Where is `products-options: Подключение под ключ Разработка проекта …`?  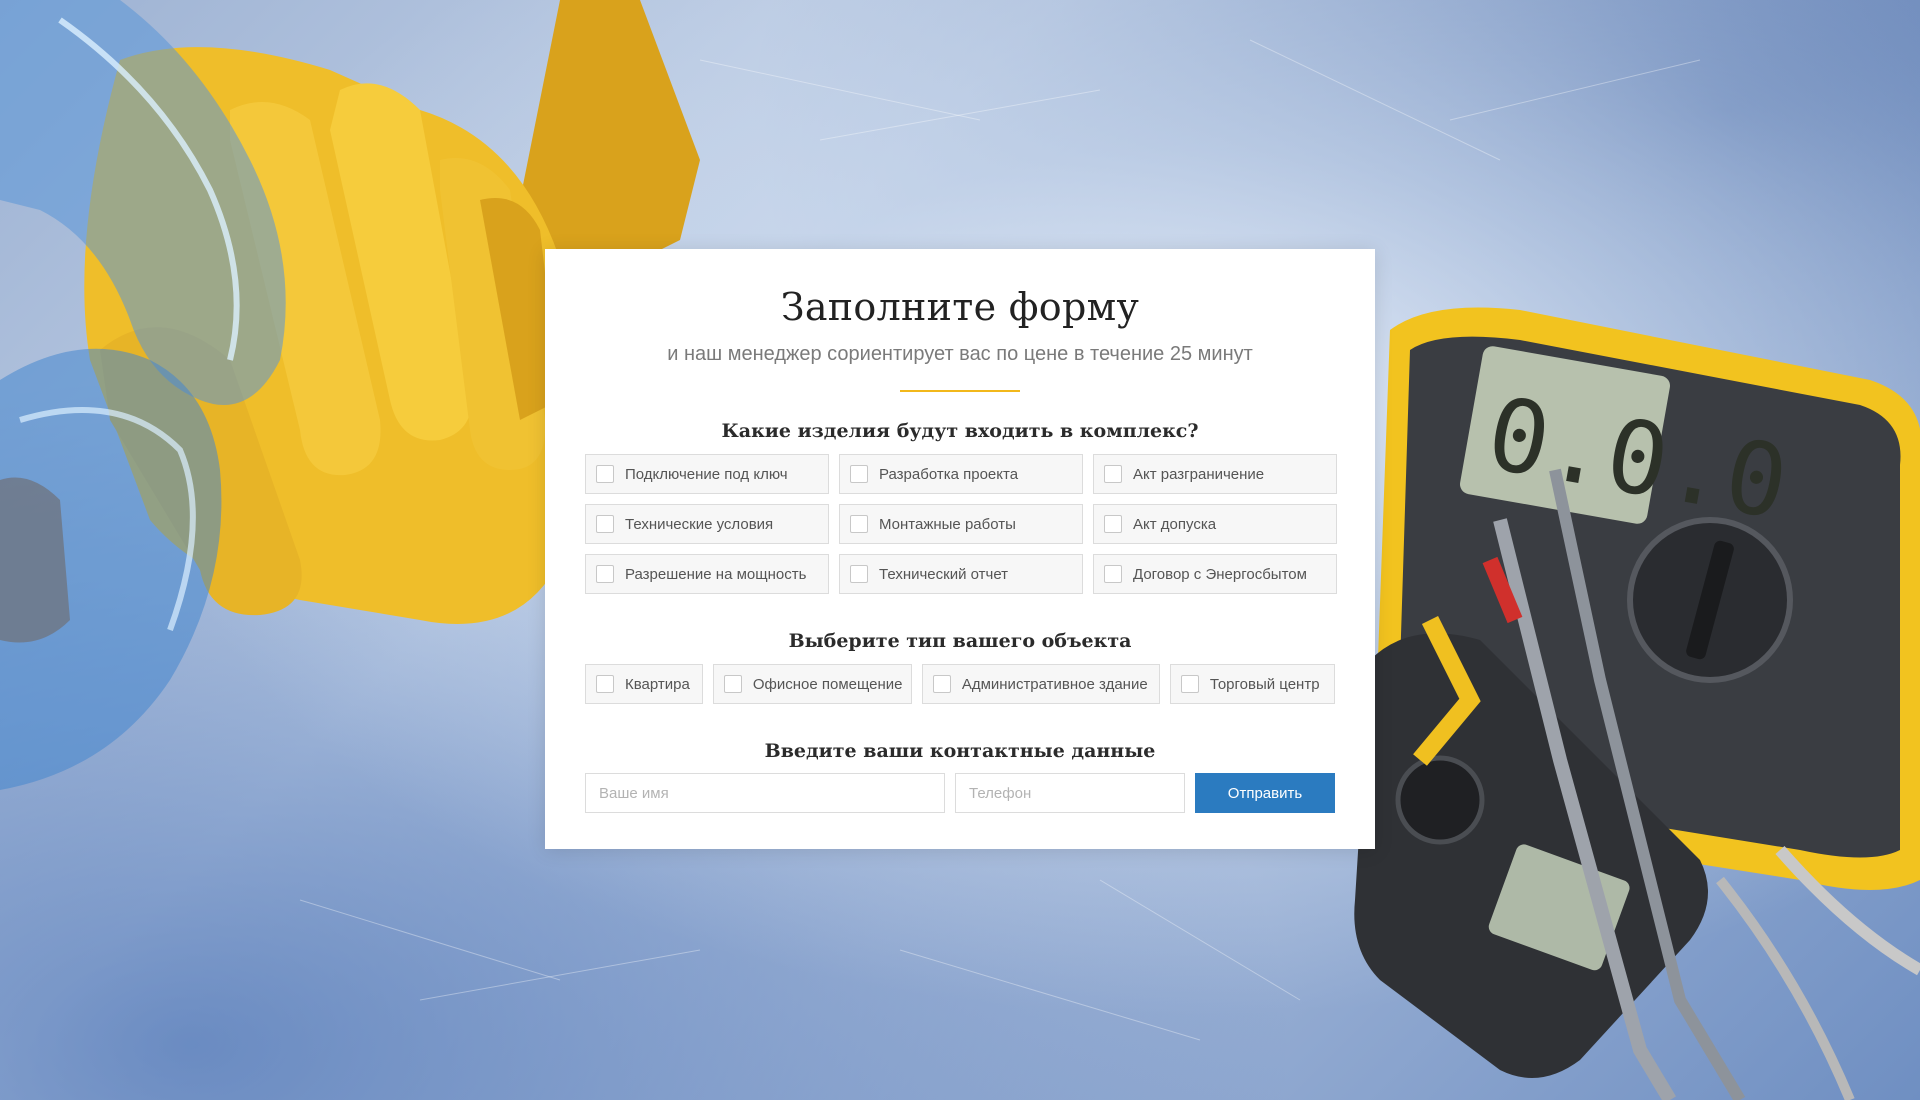 products-options: Подключение под ключ Разработка проекта … is located at coordinates (961, 524).